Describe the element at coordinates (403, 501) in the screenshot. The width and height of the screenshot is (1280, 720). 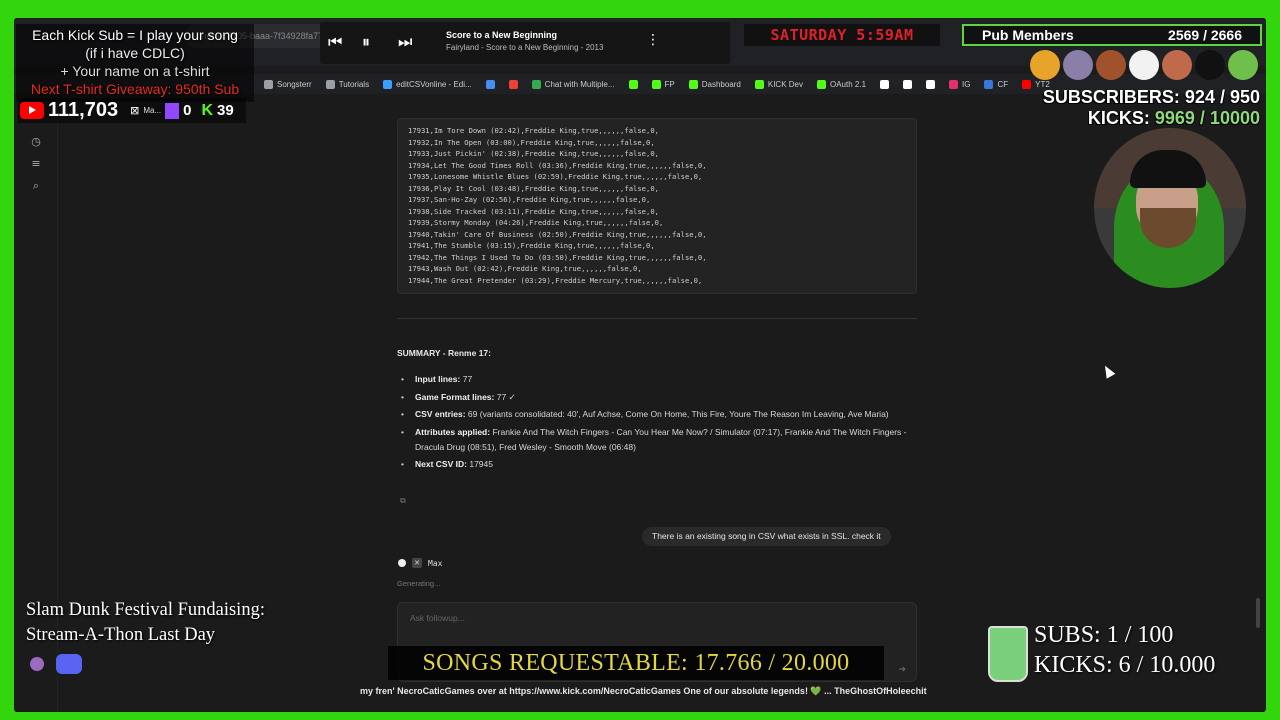
I see `copy-icon: ⧉` at that location.